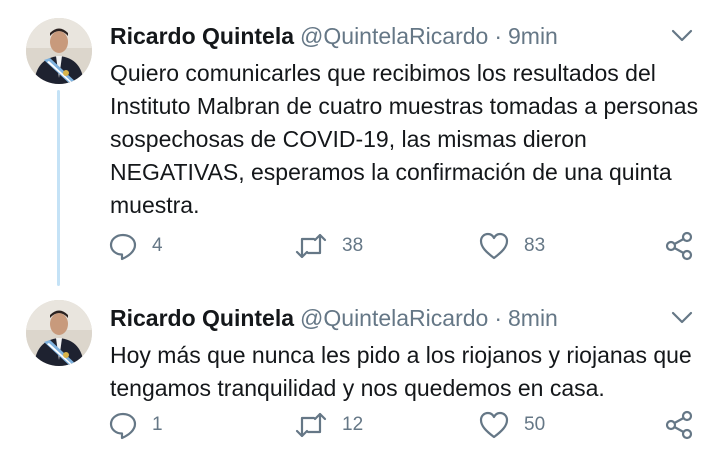  Describe the element at coordinates (511, 425) in the screenshot. I see `like-button: 50` at that location.